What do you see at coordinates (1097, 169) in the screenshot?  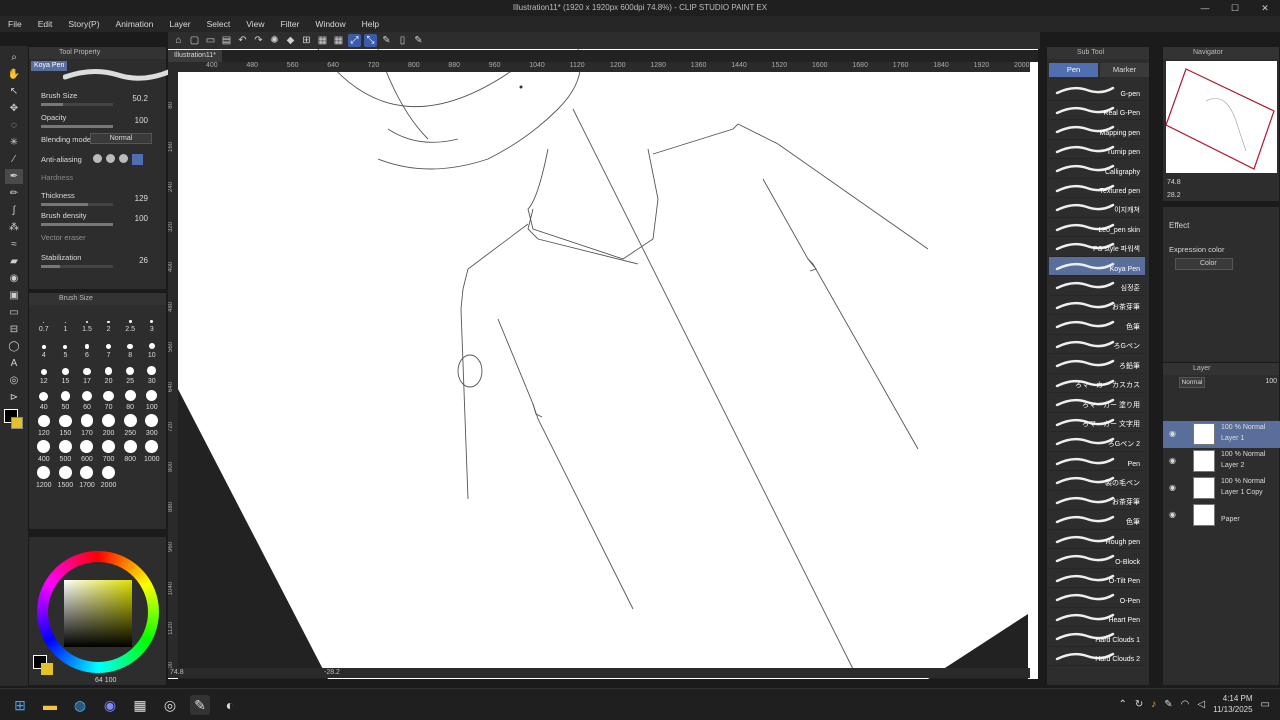 I see `sub-tool-item: Calligraphy` at bounding box center [1097, 169].